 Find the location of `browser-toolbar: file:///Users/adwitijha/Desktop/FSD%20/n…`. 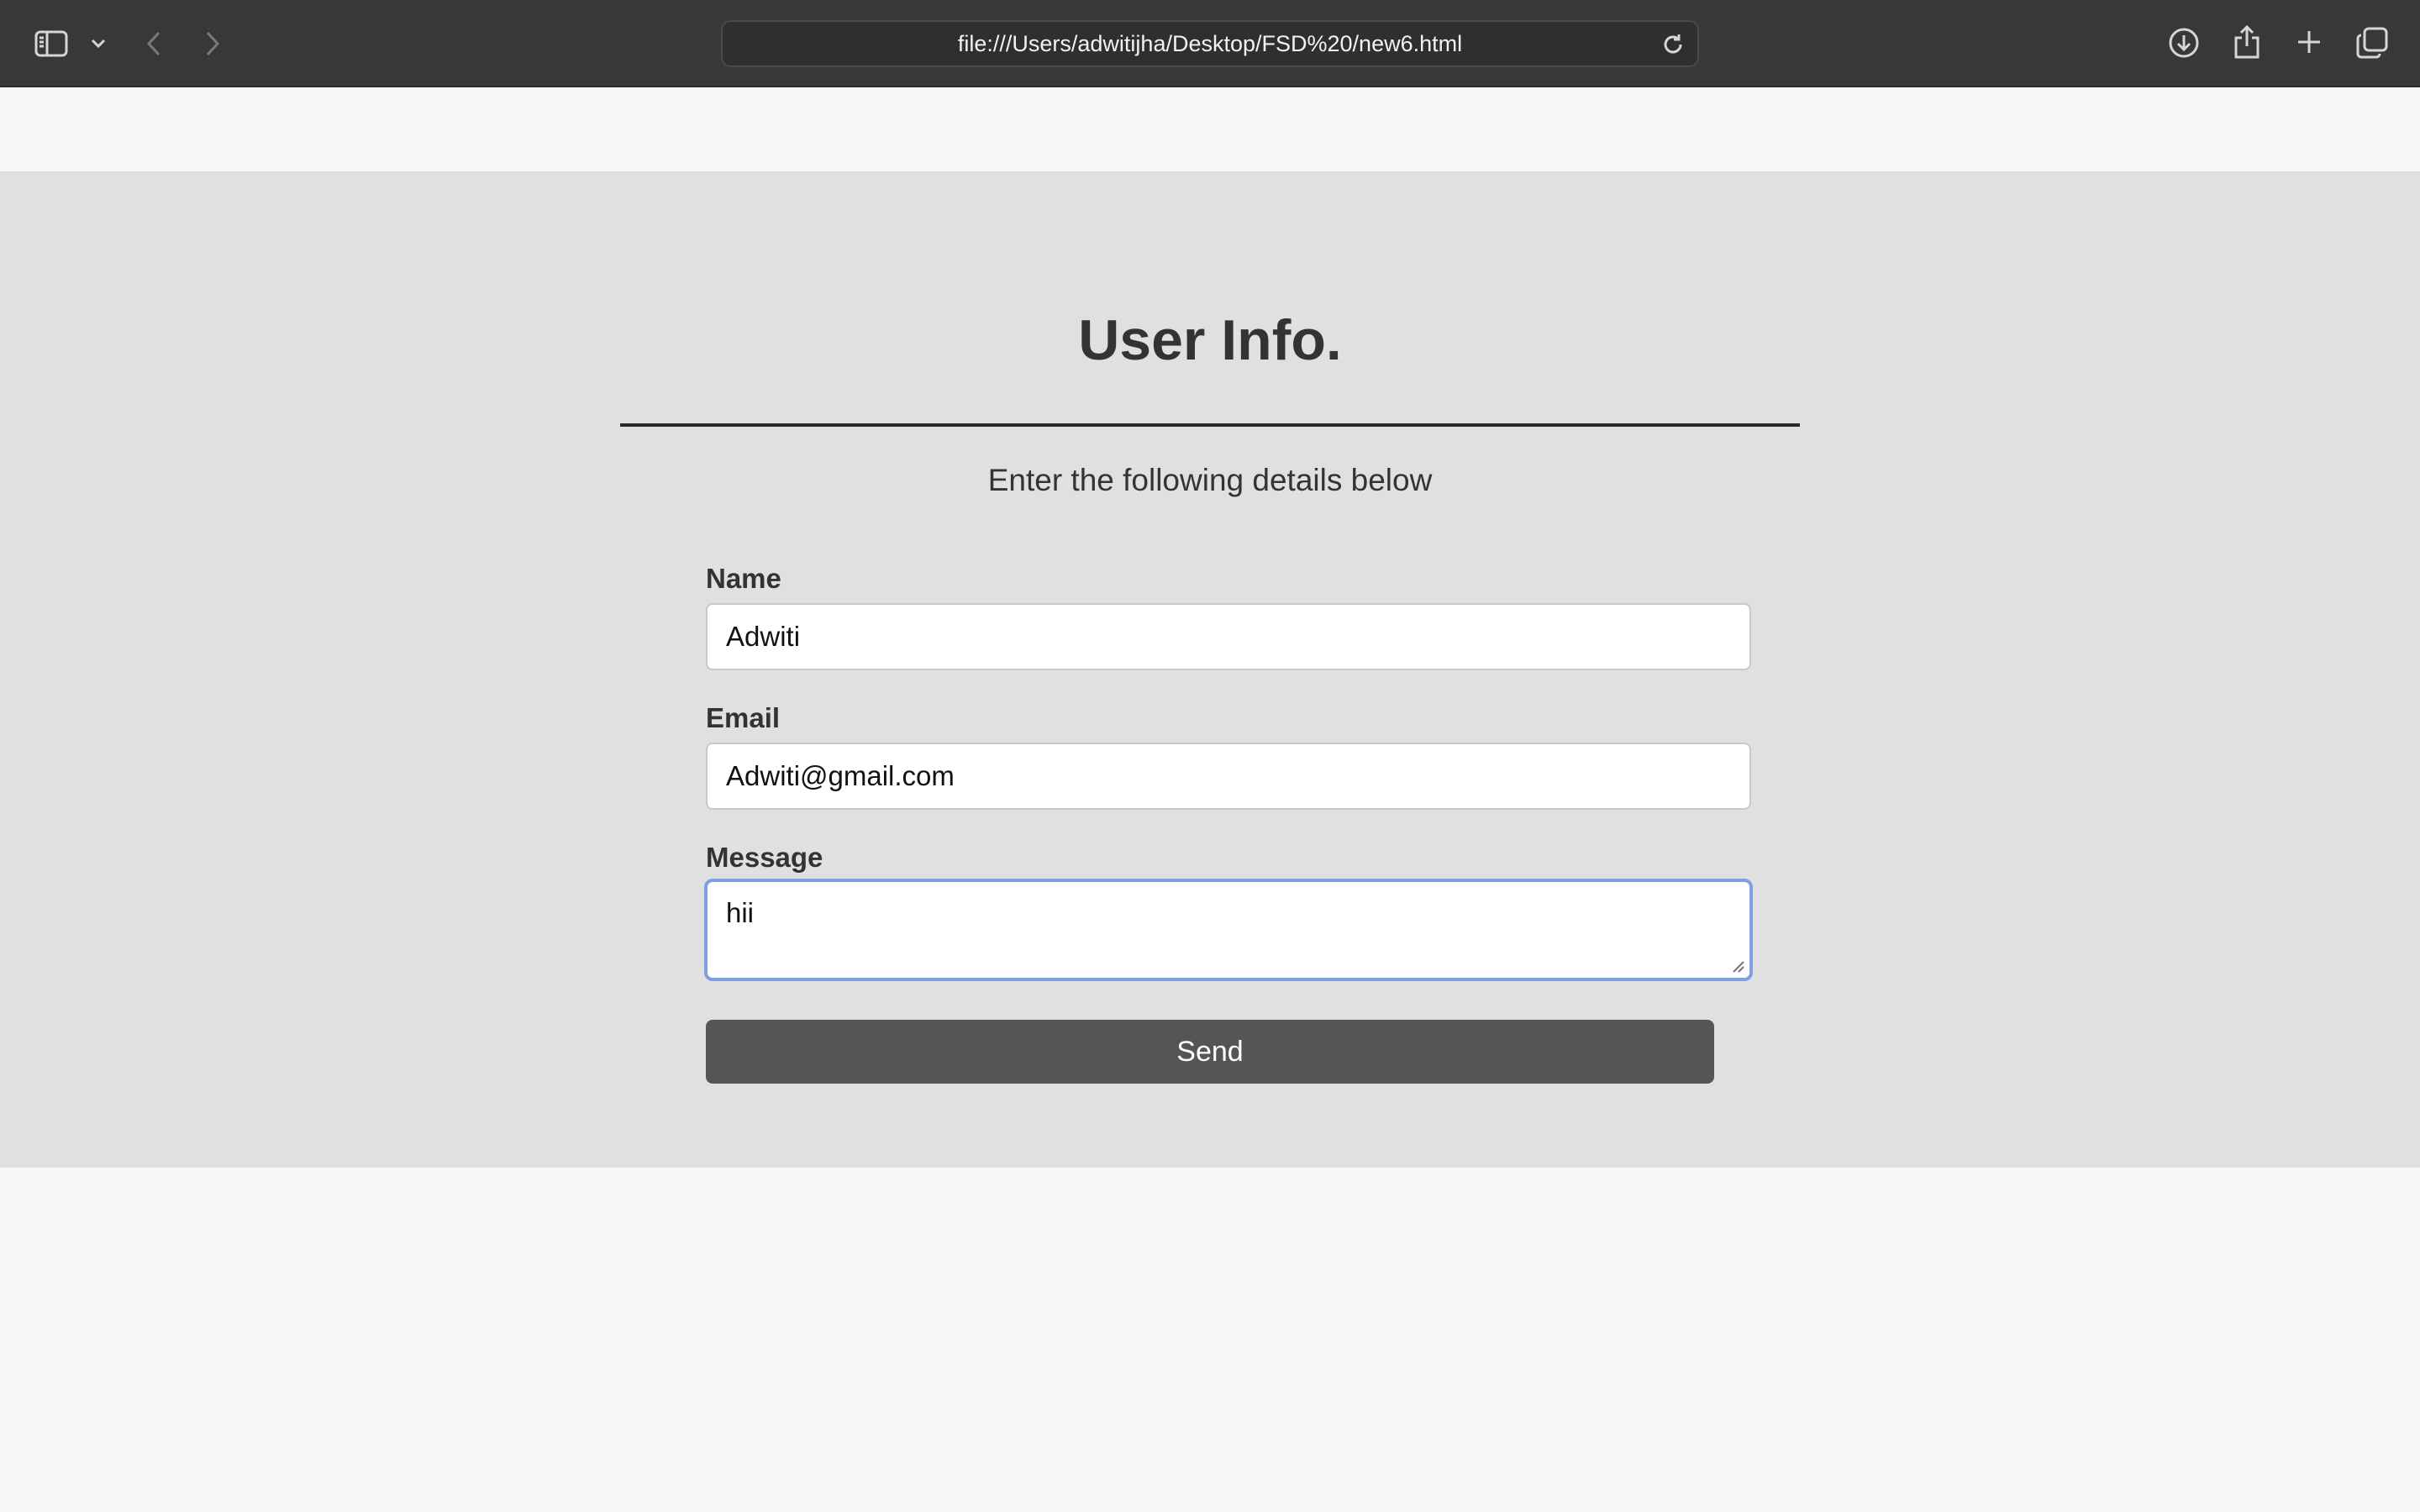

browser-toolbar: file:///Users/adwitijha/Desktop/FSD%20/n… is located at coordinates (1210, 43).